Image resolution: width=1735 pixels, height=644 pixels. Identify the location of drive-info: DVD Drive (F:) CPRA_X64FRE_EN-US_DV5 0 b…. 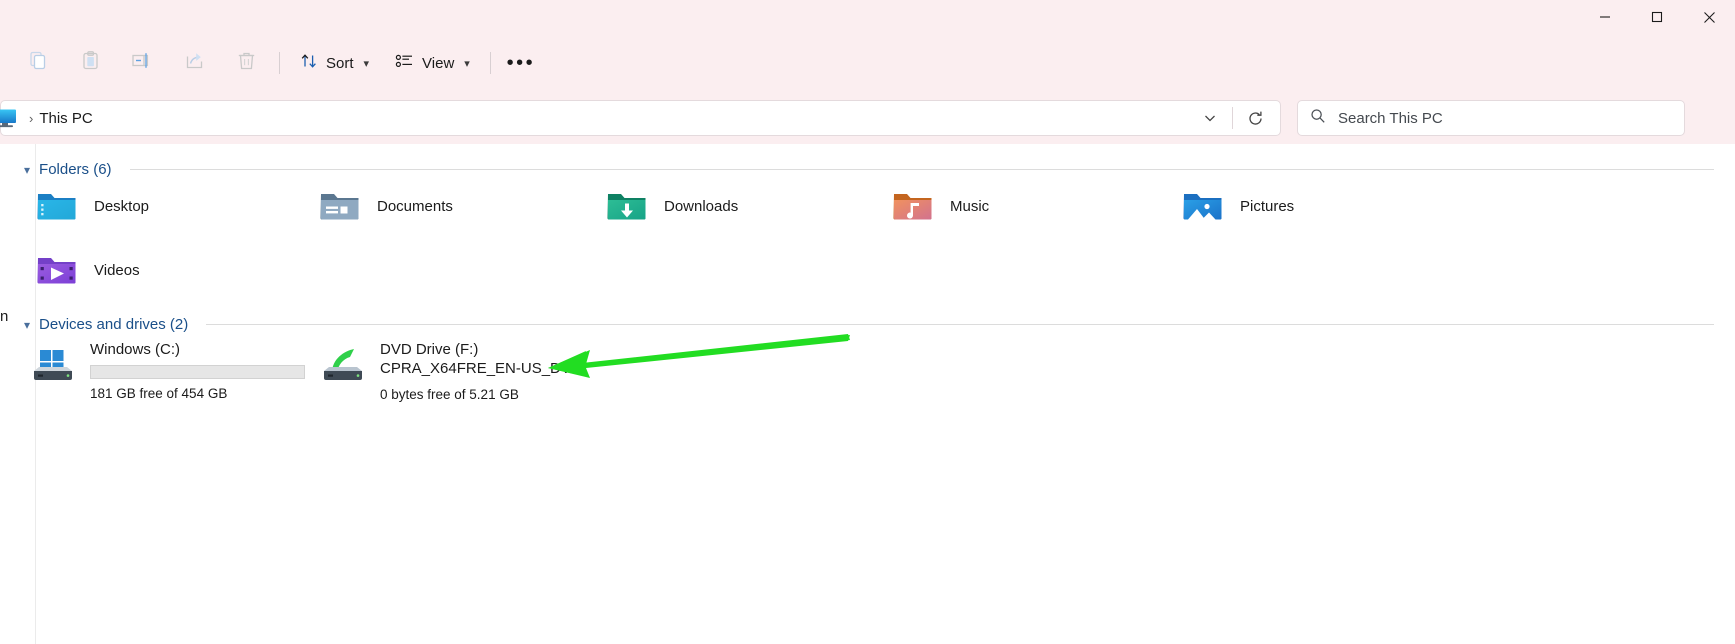
(479, 371).